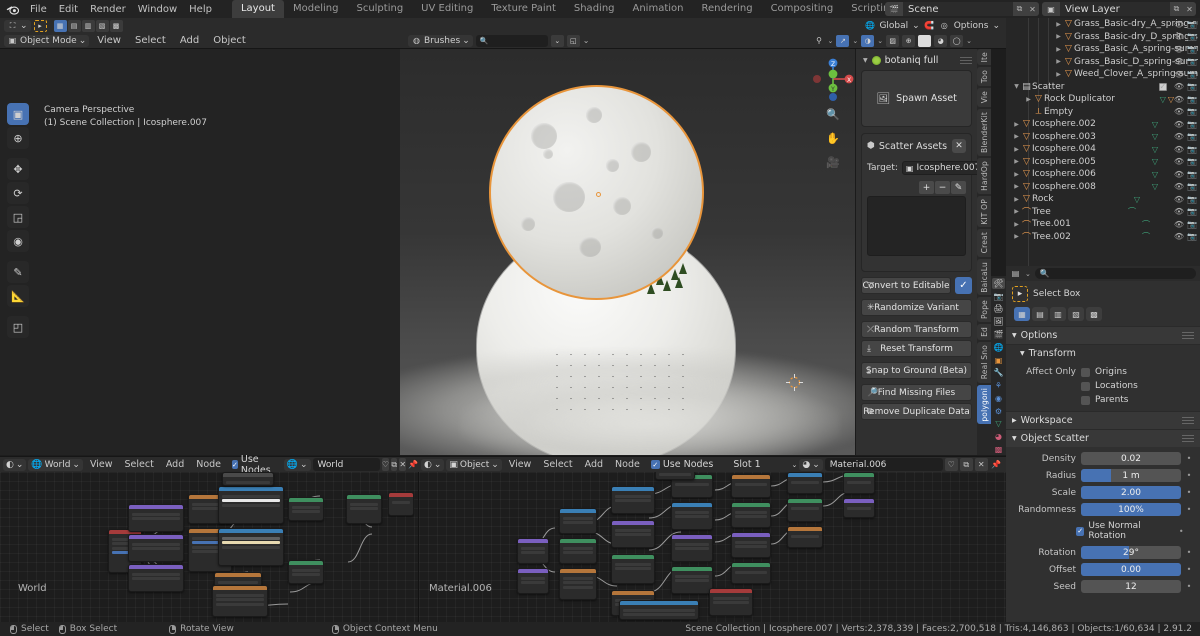 The image size is (1200, 636). I want to click on brush-search-input: 🔍, so click(511, 40).